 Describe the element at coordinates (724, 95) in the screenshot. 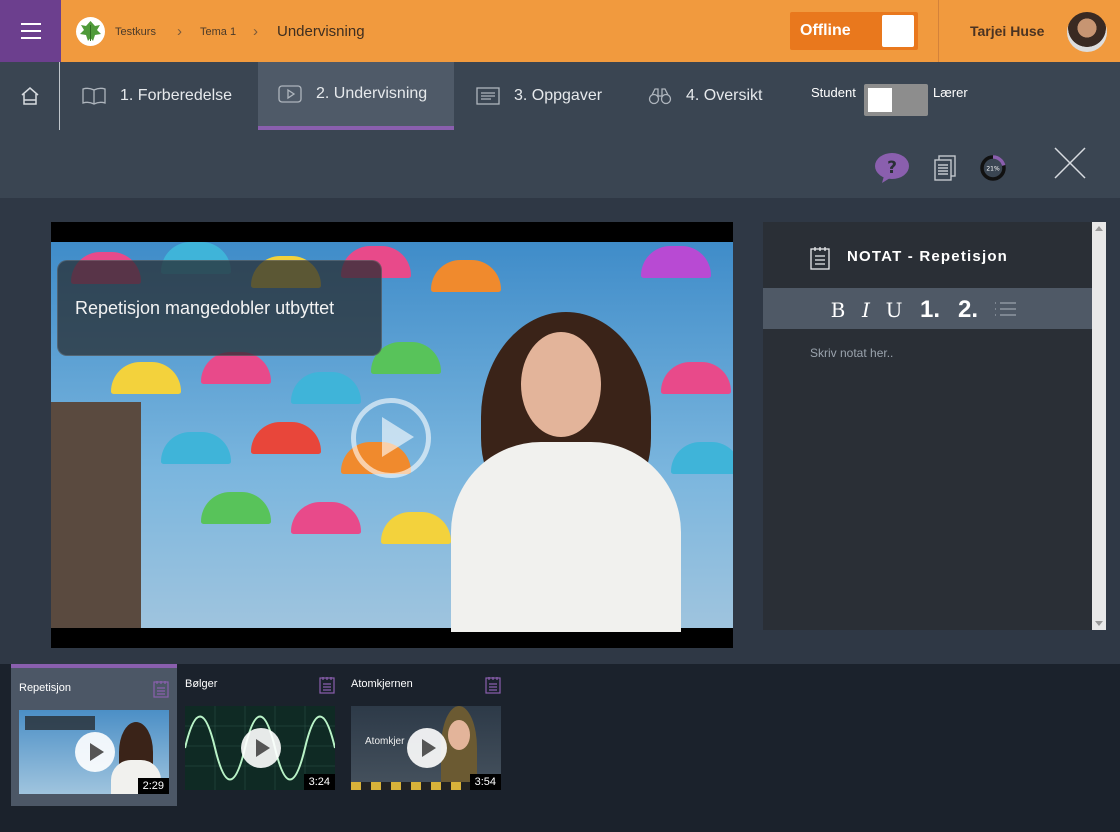

I see `tab-label: 4. Oversikt` at that location.